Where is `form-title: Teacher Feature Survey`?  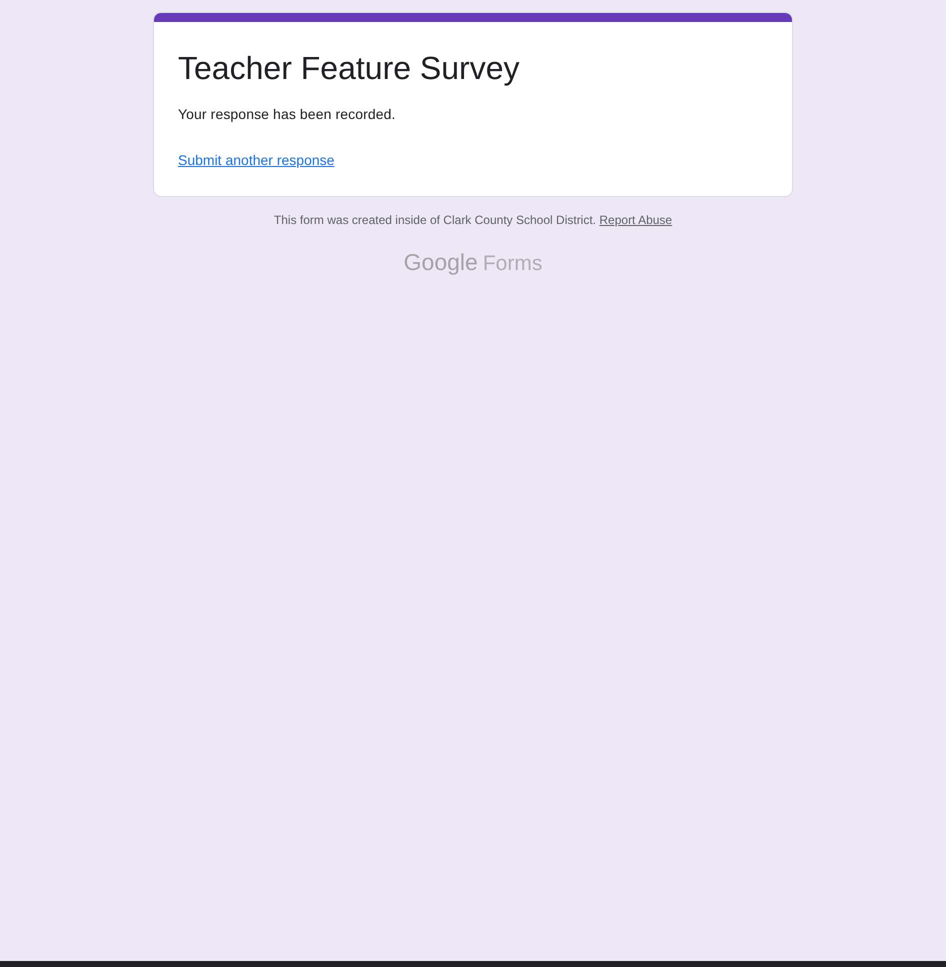
form-title: Teacher Feature Survey is located at coordinates (349, 68).